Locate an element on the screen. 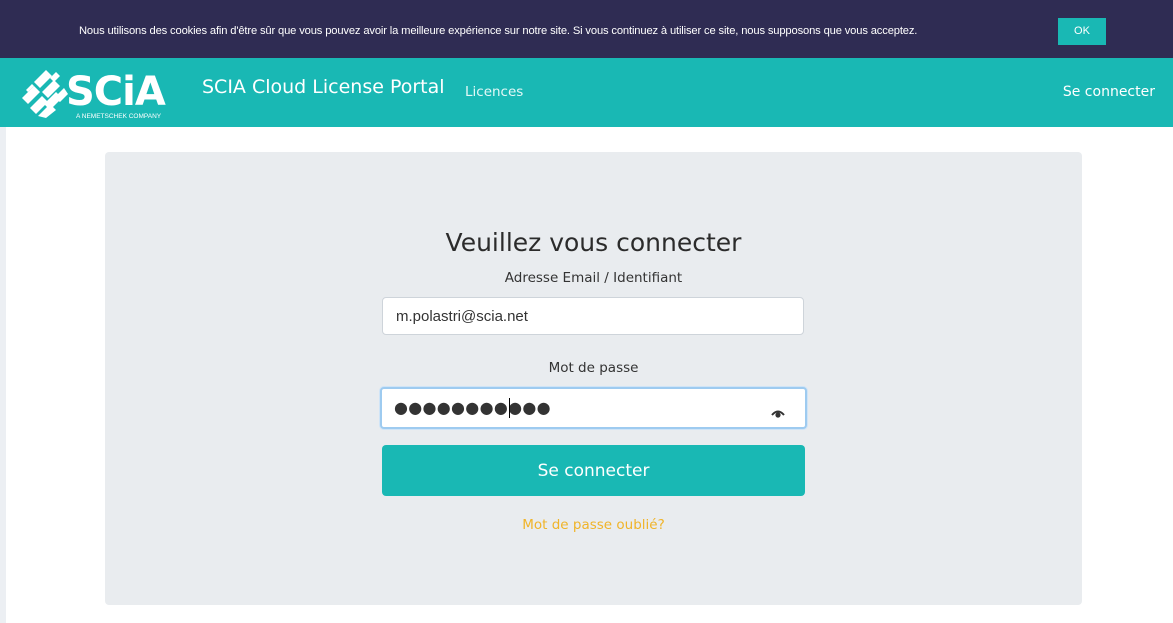 The height and width of the screenshot is (623, 1173). text-caret is located at coordinates (509, 408).